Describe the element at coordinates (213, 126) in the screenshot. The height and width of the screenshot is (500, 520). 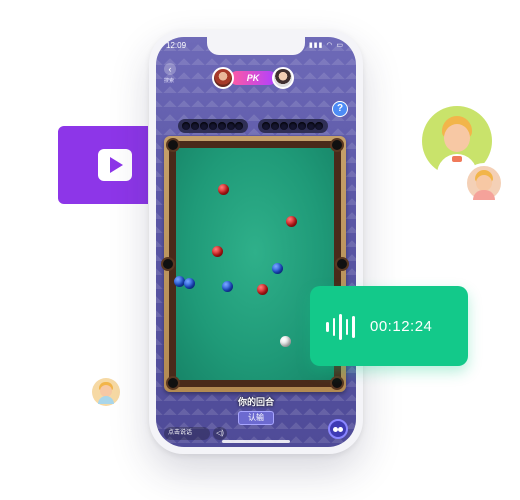
I see `player-left-ball-rack` at that location.